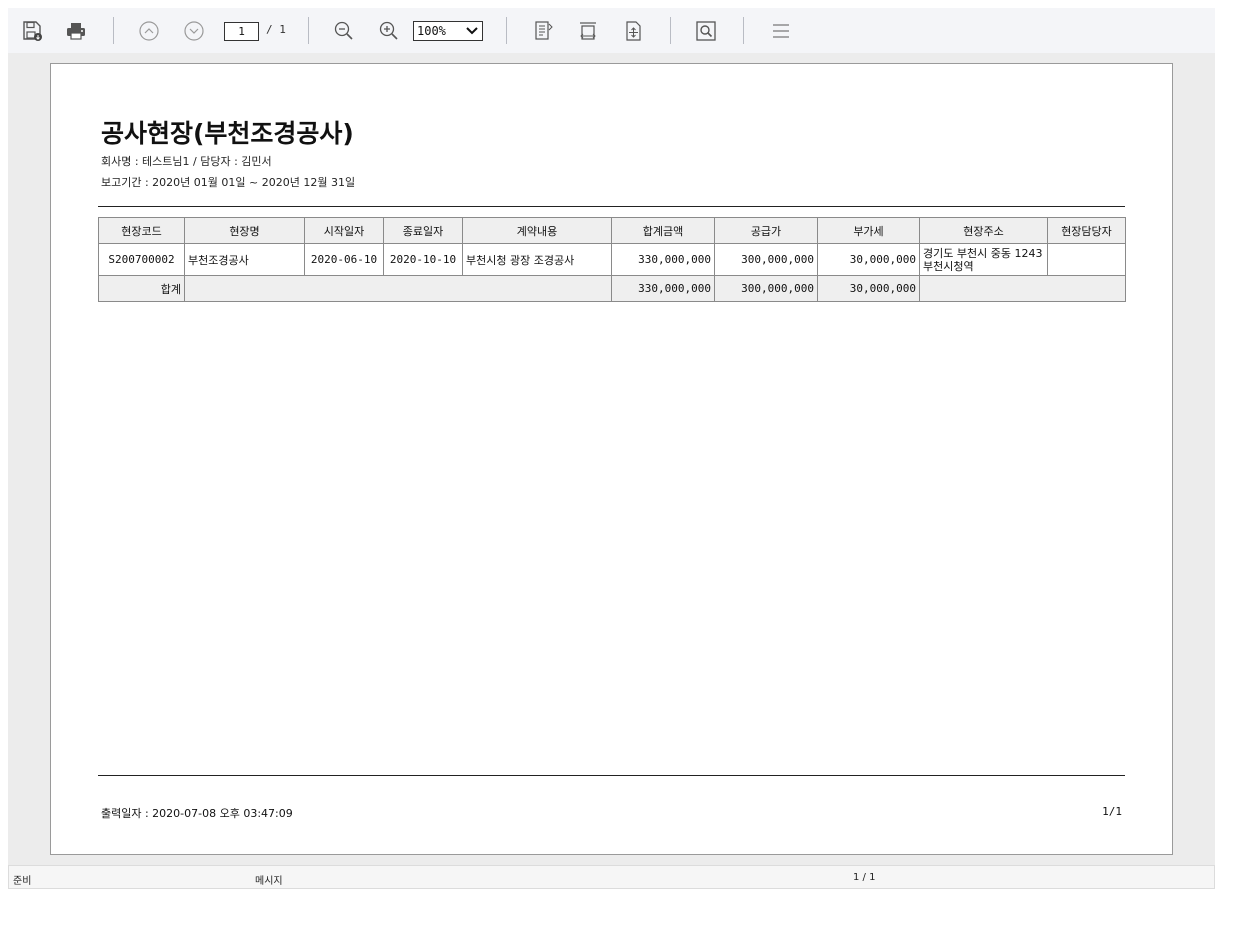 The image size is (1248, 936). What do you see at coordinates (32, 31) in the screenshot?
I see `save-icon` at bounding box center [32, 31].